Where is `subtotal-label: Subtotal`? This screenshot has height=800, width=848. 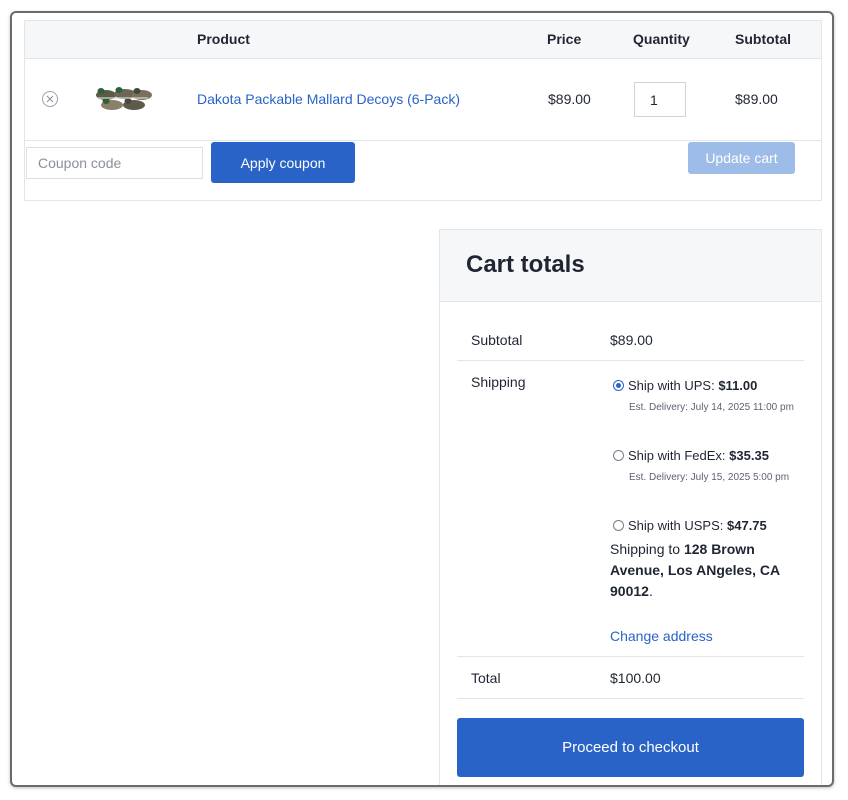
subtotal-label: Subtotal is located at coordinates (497, 340).